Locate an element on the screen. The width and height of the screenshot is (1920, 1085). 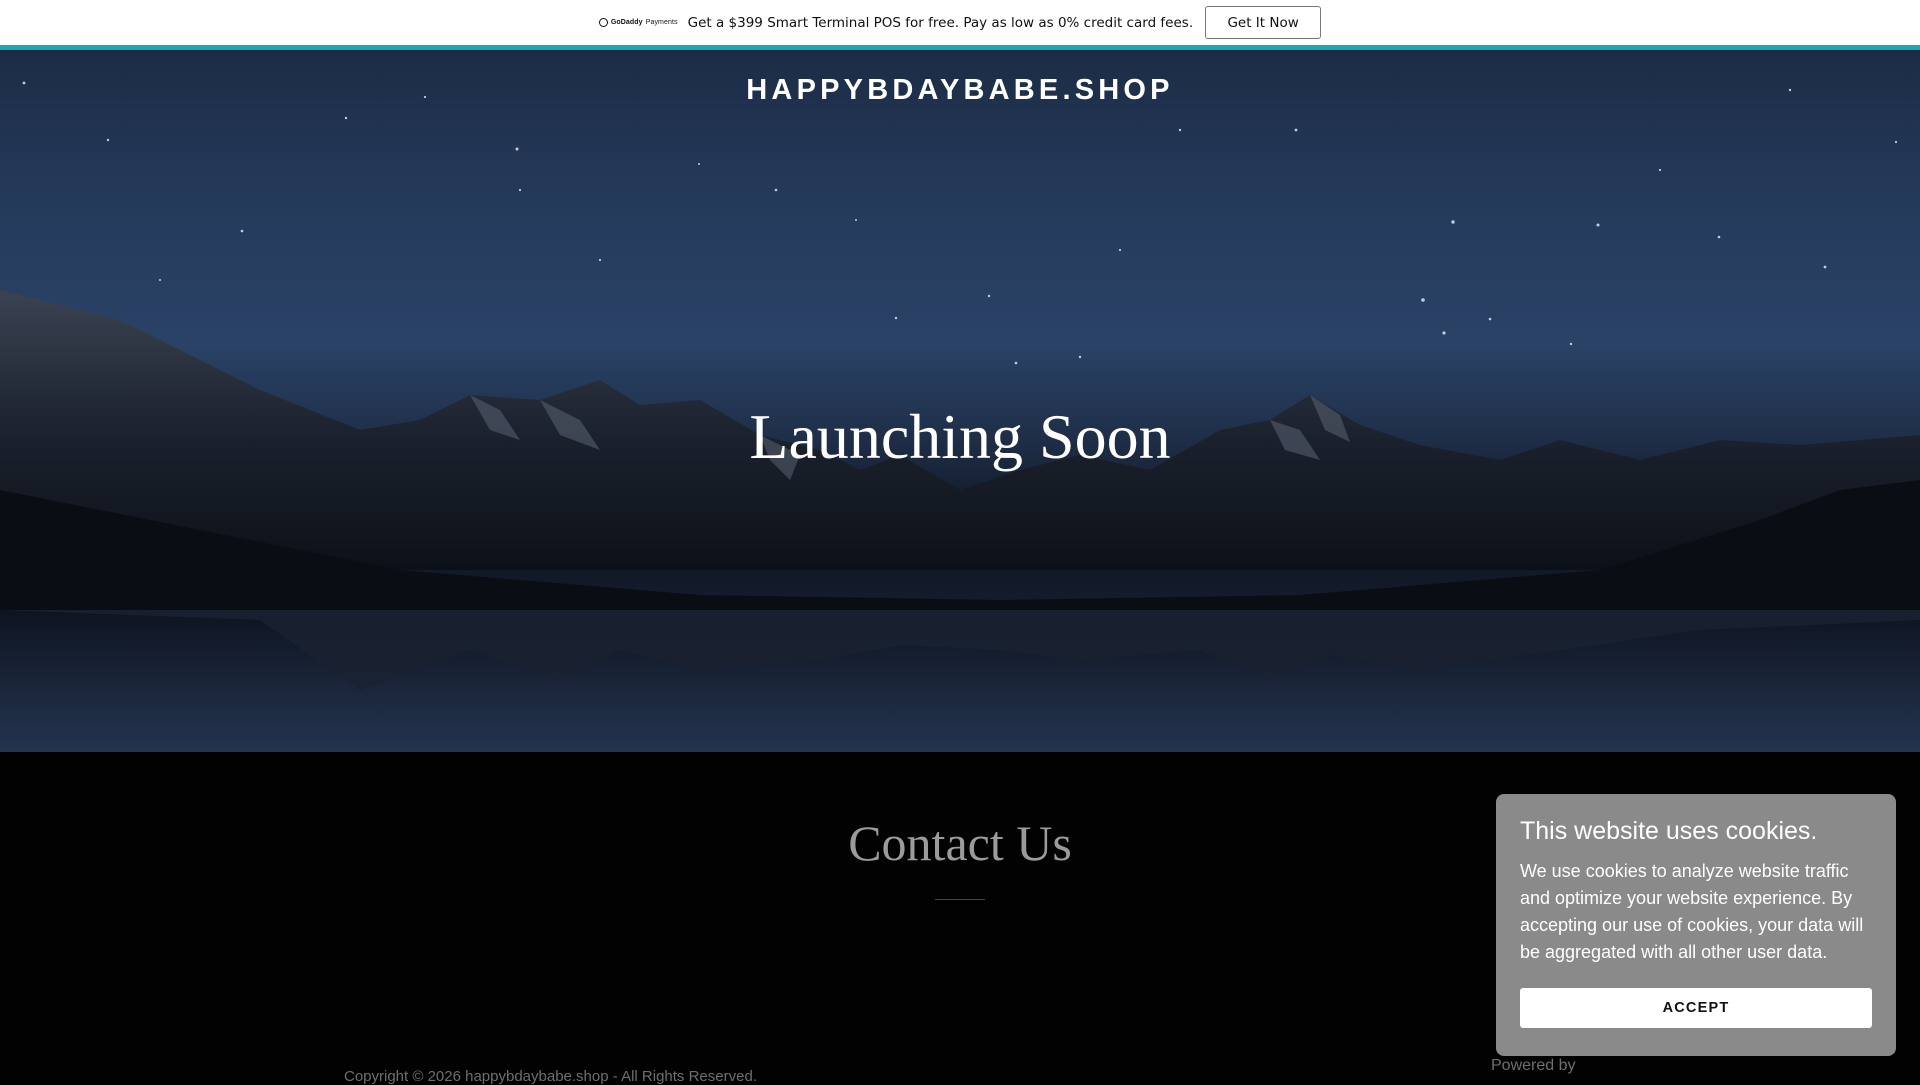
section-divider is located at coordinates (960, 899).